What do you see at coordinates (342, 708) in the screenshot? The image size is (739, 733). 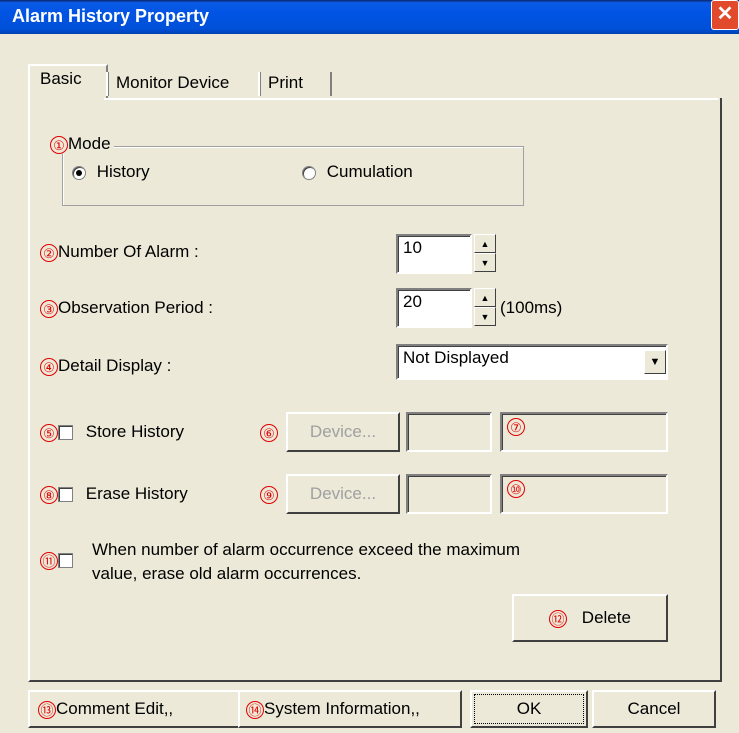 I see `system-information-label: System Information,,` at bounding box center [342, 708].